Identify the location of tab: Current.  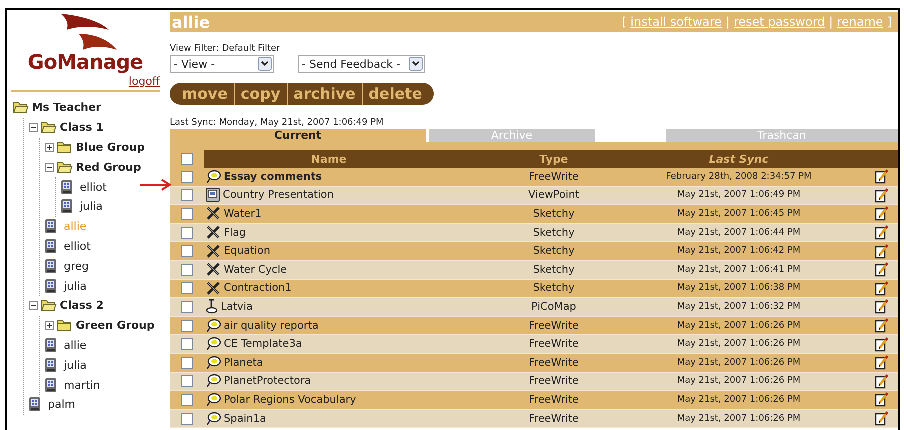
(298, 135).